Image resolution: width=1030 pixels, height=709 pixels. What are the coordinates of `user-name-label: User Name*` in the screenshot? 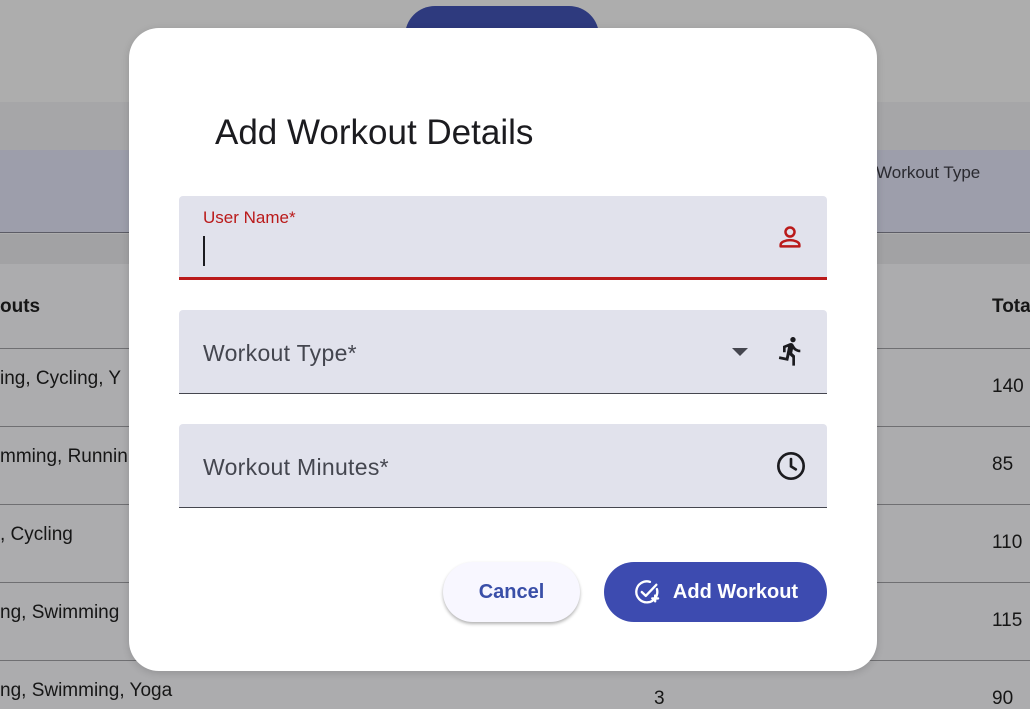 It's located at (249, 217).